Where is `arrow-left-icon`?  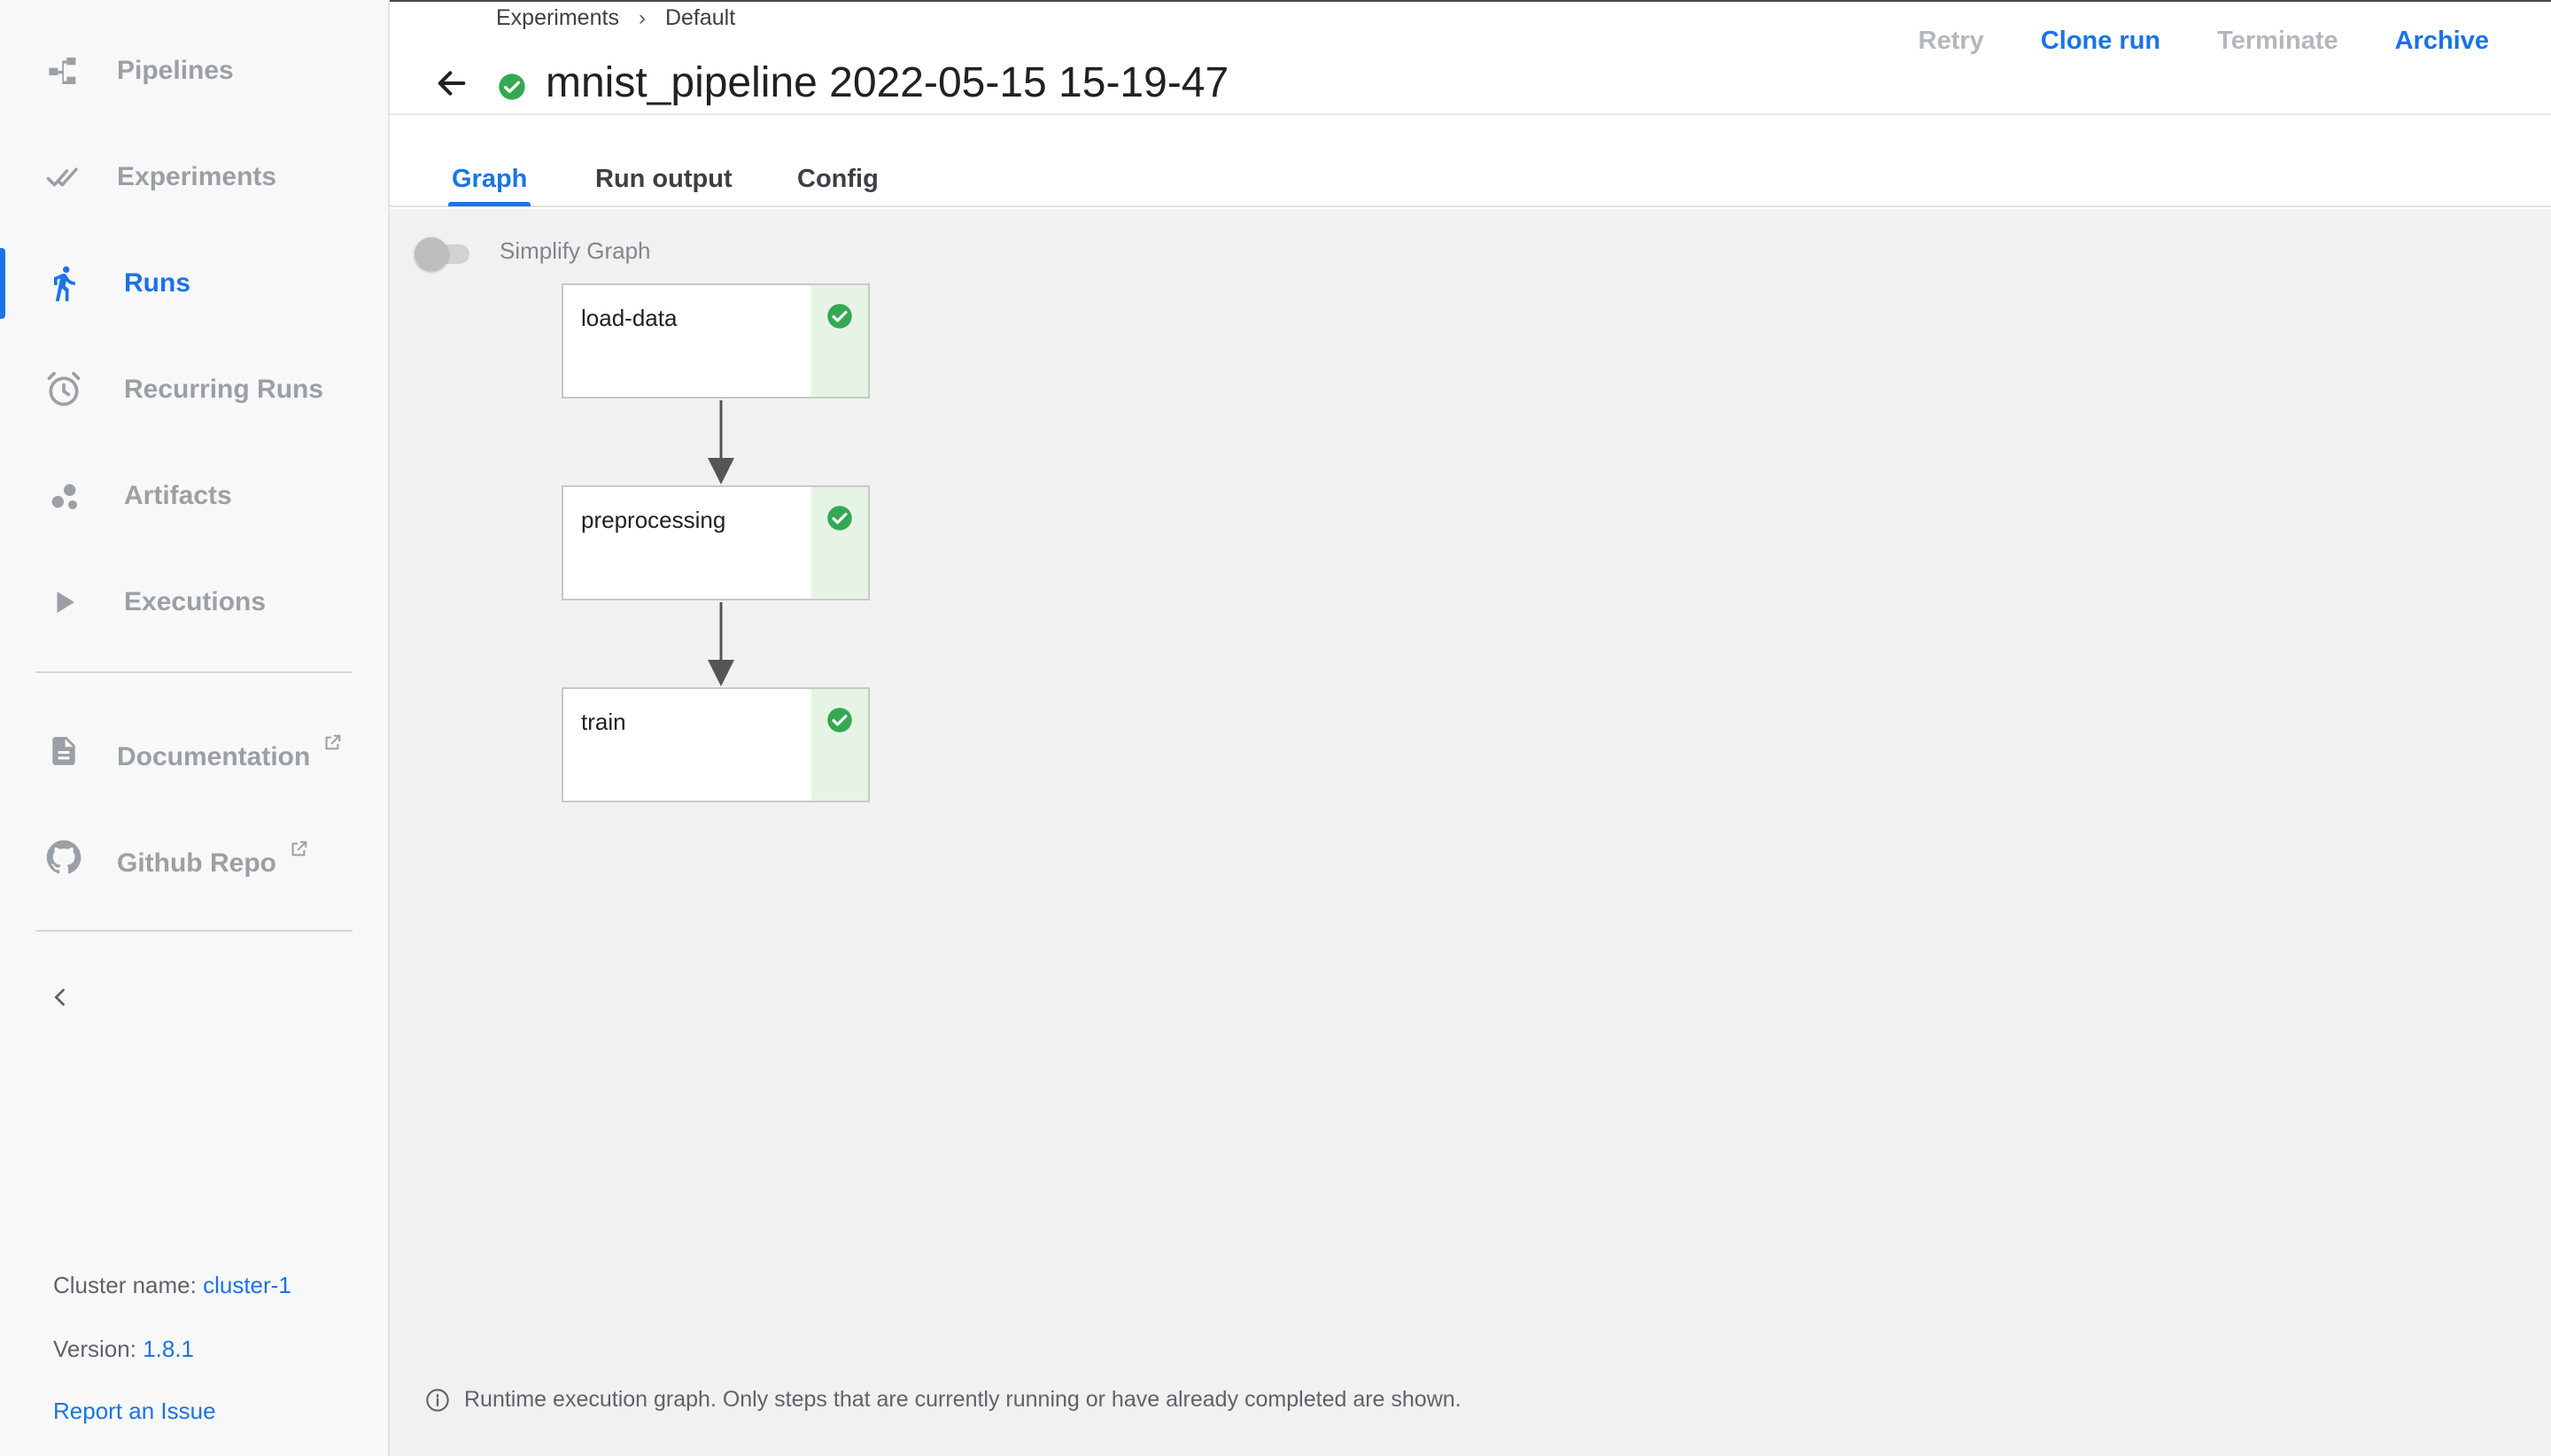
arrow-left-icon is located at coordinates (452, 83).